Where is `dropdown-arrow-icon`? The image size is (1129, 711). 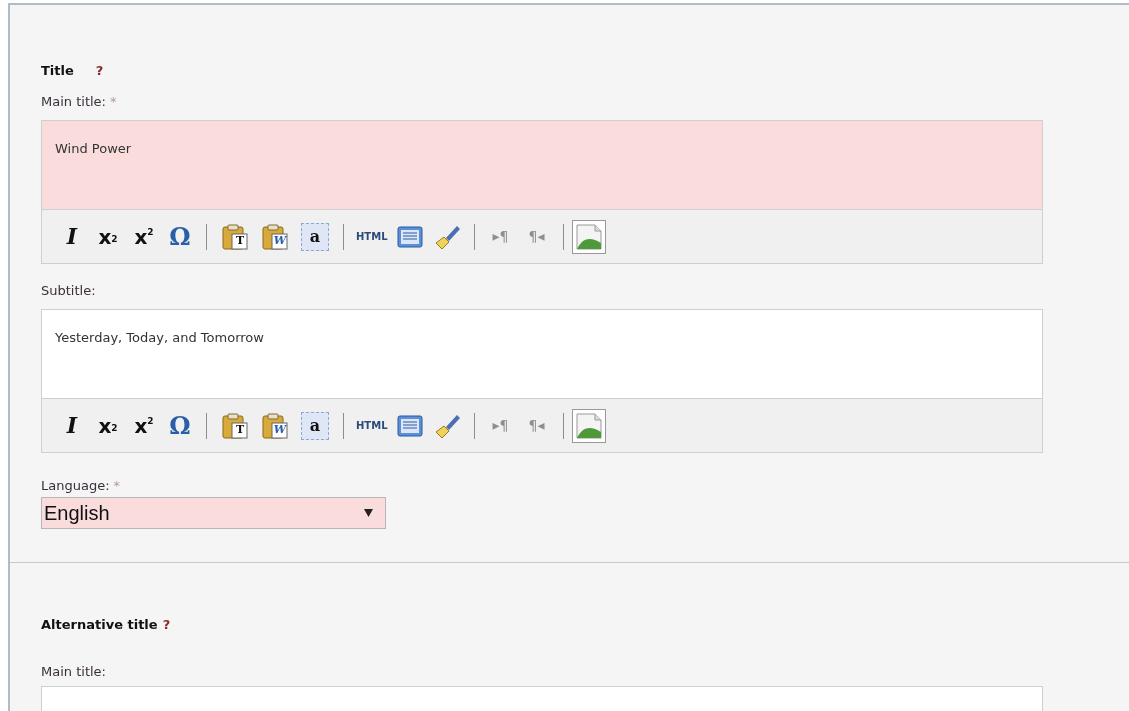
dropdown-arrow-icon is located at coordinates (368, 513).